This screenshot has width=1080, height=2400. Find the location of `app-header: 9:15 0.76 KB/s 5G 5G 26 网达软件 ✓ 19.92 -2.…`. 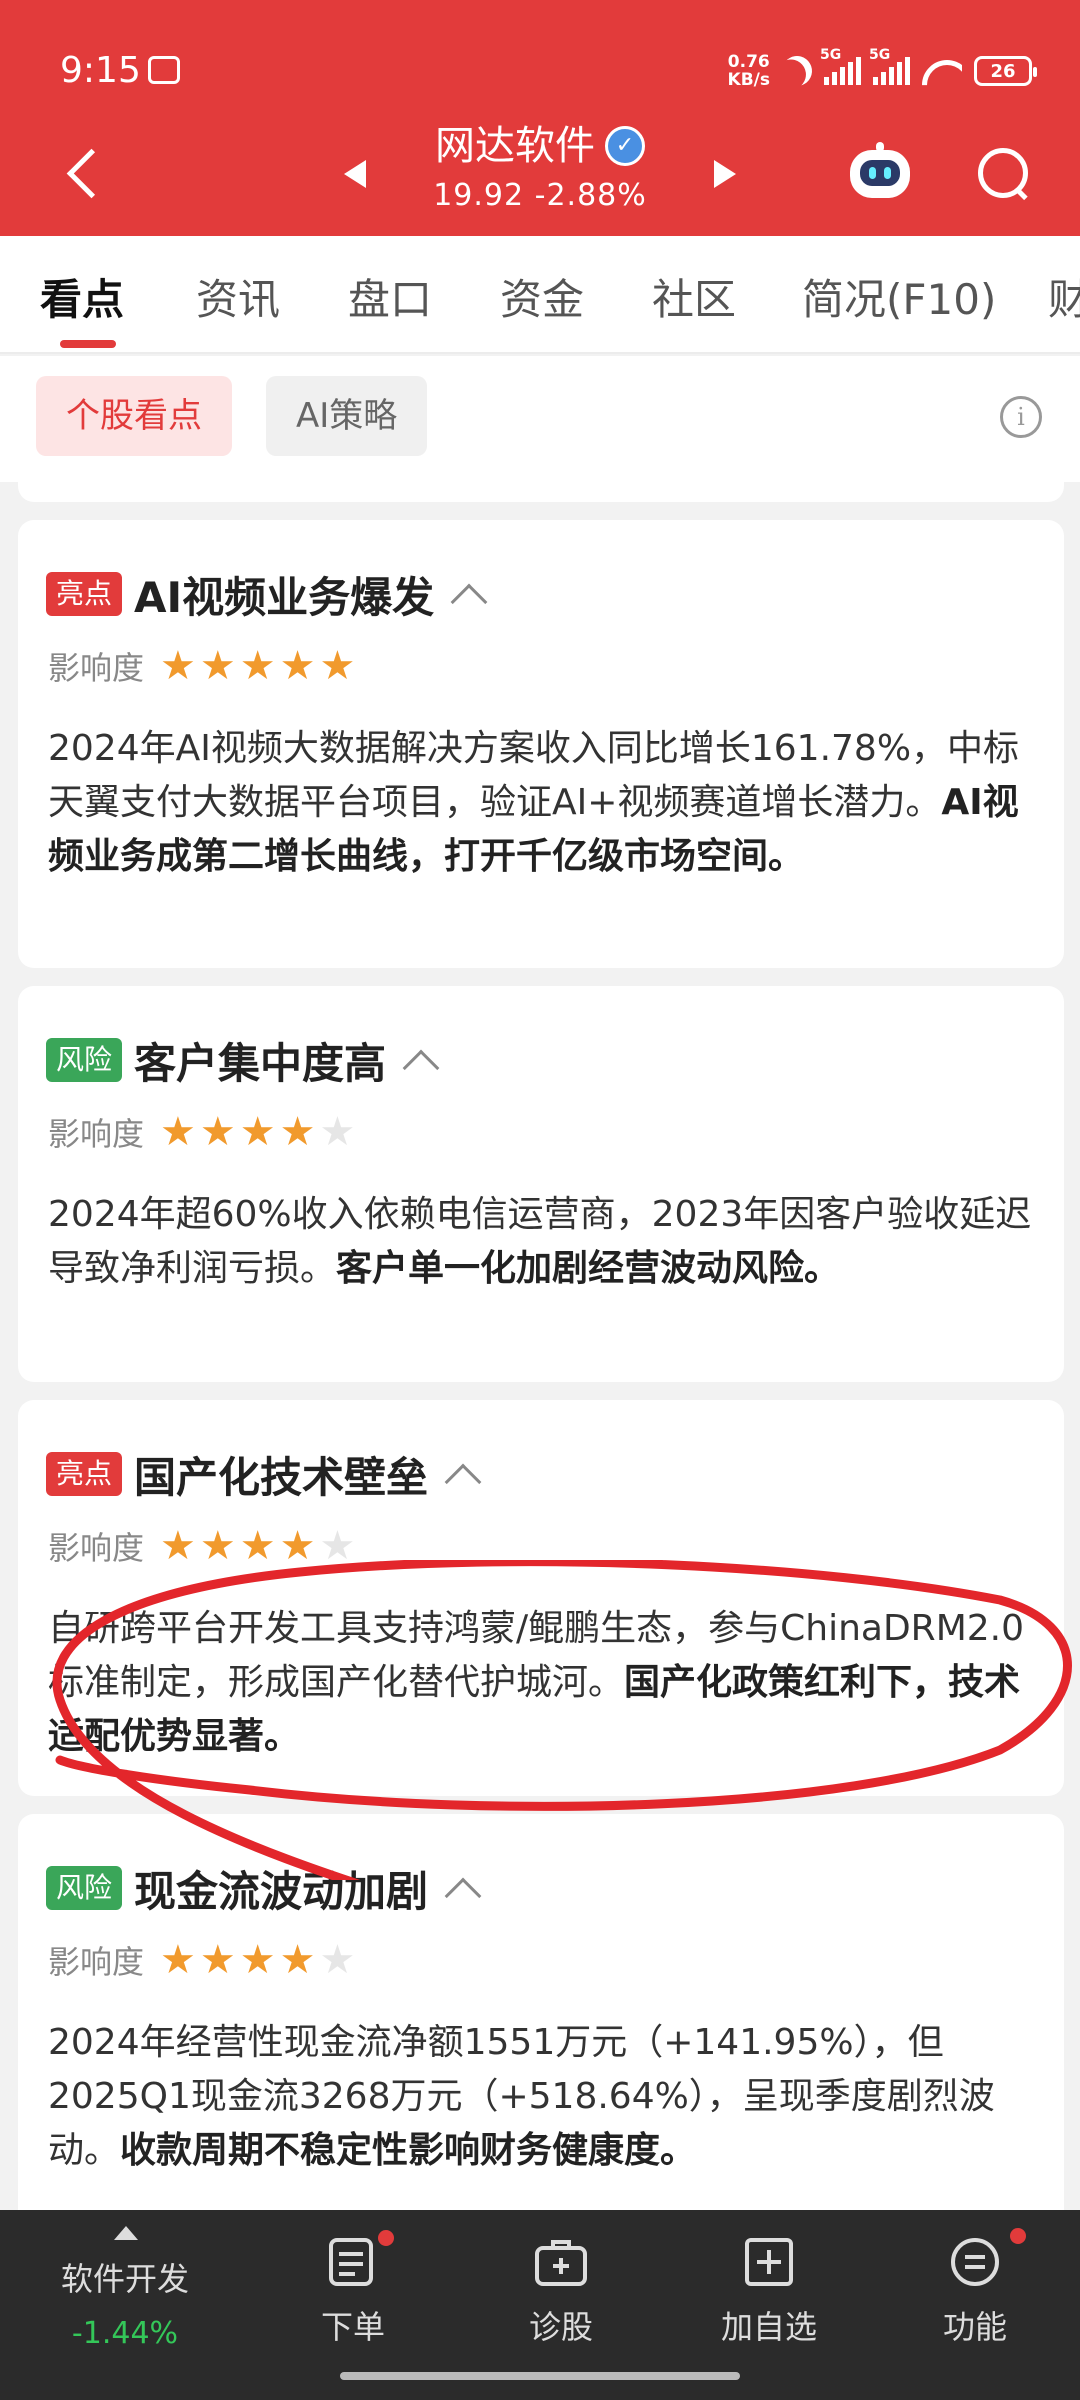

app-header: 9:15 0.76 KB/s 5G 5G 26 网达软件 ✓ 19.92 -2.… is located at coordinates (540, 118).